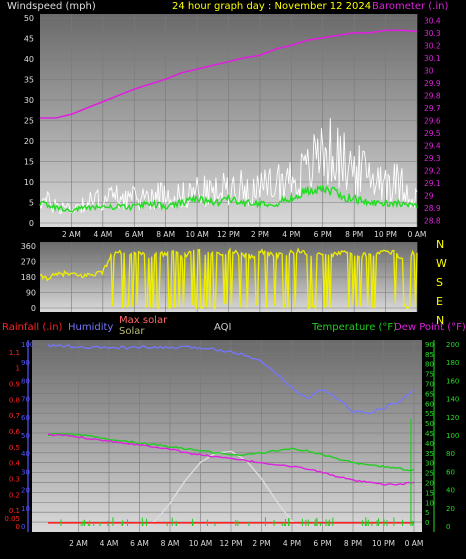 This screenshot has width=466, height=559. Describe the element at coordinates (429, 196) in the screenshot. I see `barometer-tick-label: 29` at that location.